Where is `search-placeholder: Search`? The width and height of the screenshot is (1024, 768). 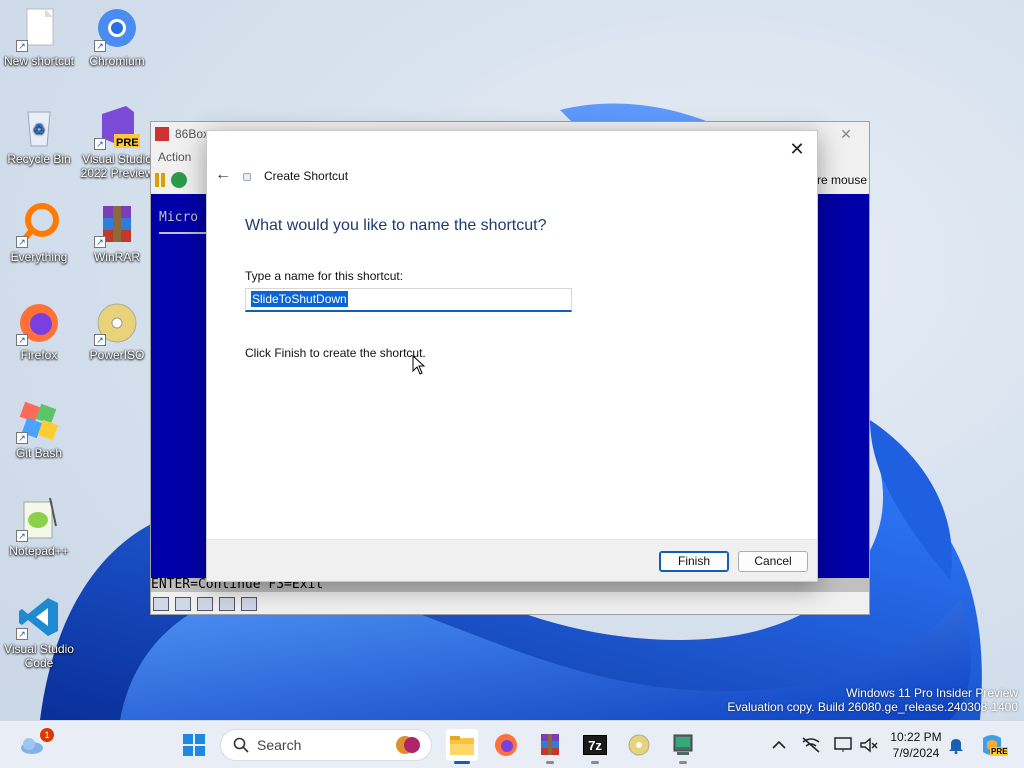
search-placeholder: Search is located at coordinates (279, 745).